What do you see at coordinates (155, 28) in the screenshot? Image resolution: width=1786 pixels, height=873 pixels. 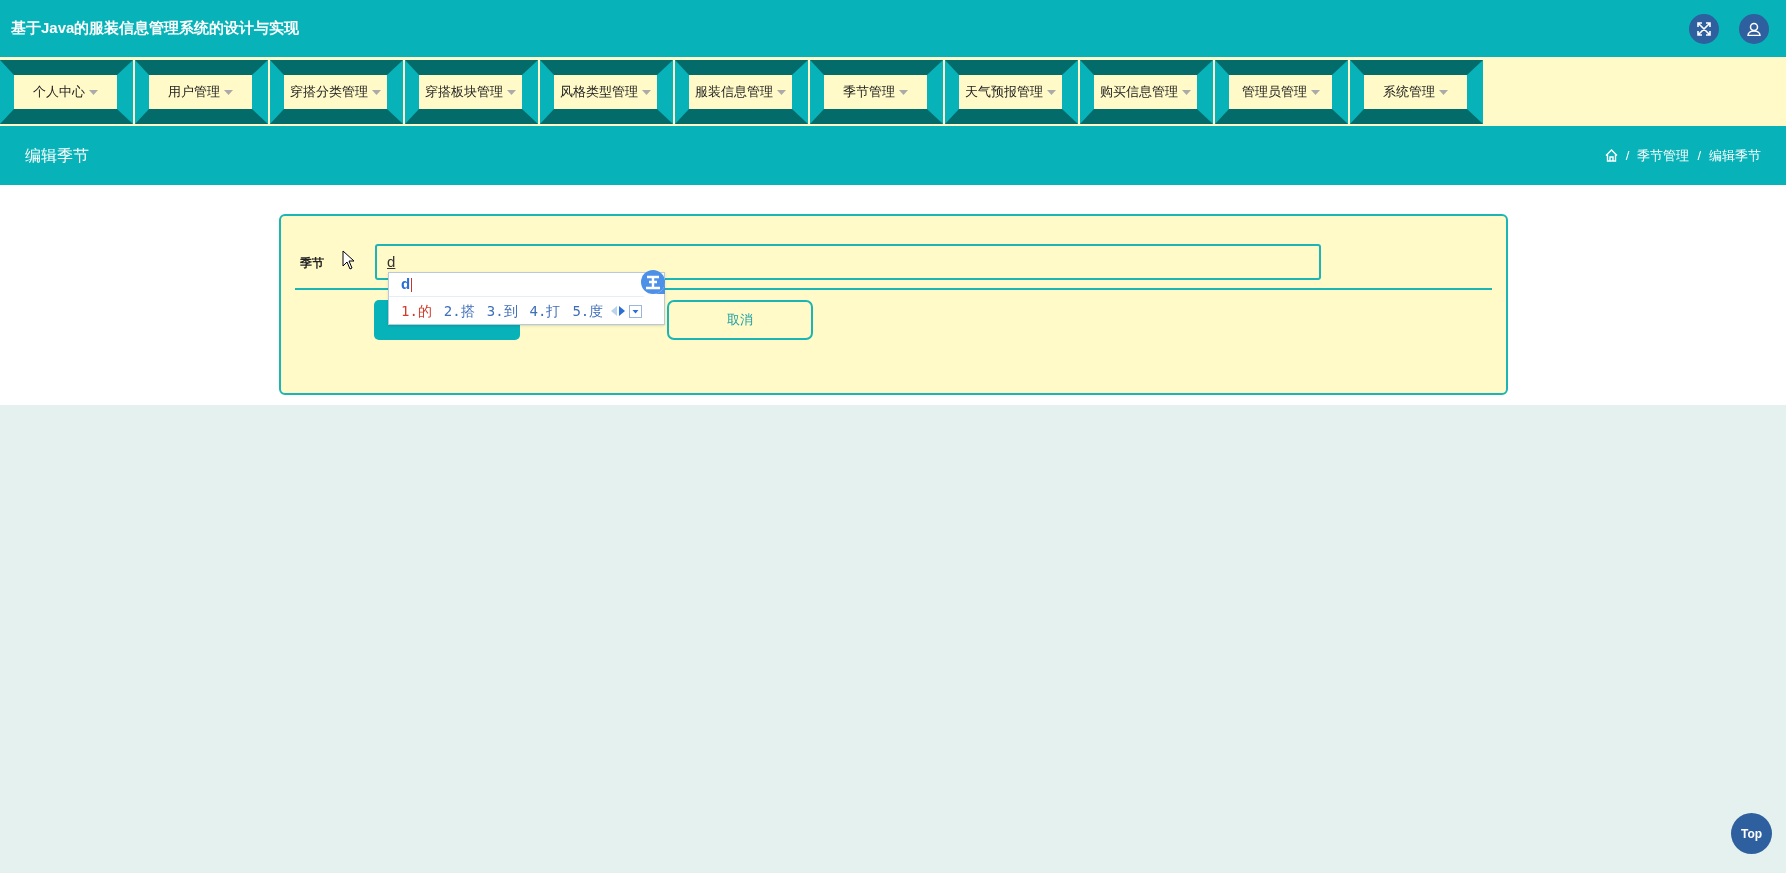 I see `app-title: 基于Java的服装信息管理系统的设计与实现` at bounding box center [155, 28].